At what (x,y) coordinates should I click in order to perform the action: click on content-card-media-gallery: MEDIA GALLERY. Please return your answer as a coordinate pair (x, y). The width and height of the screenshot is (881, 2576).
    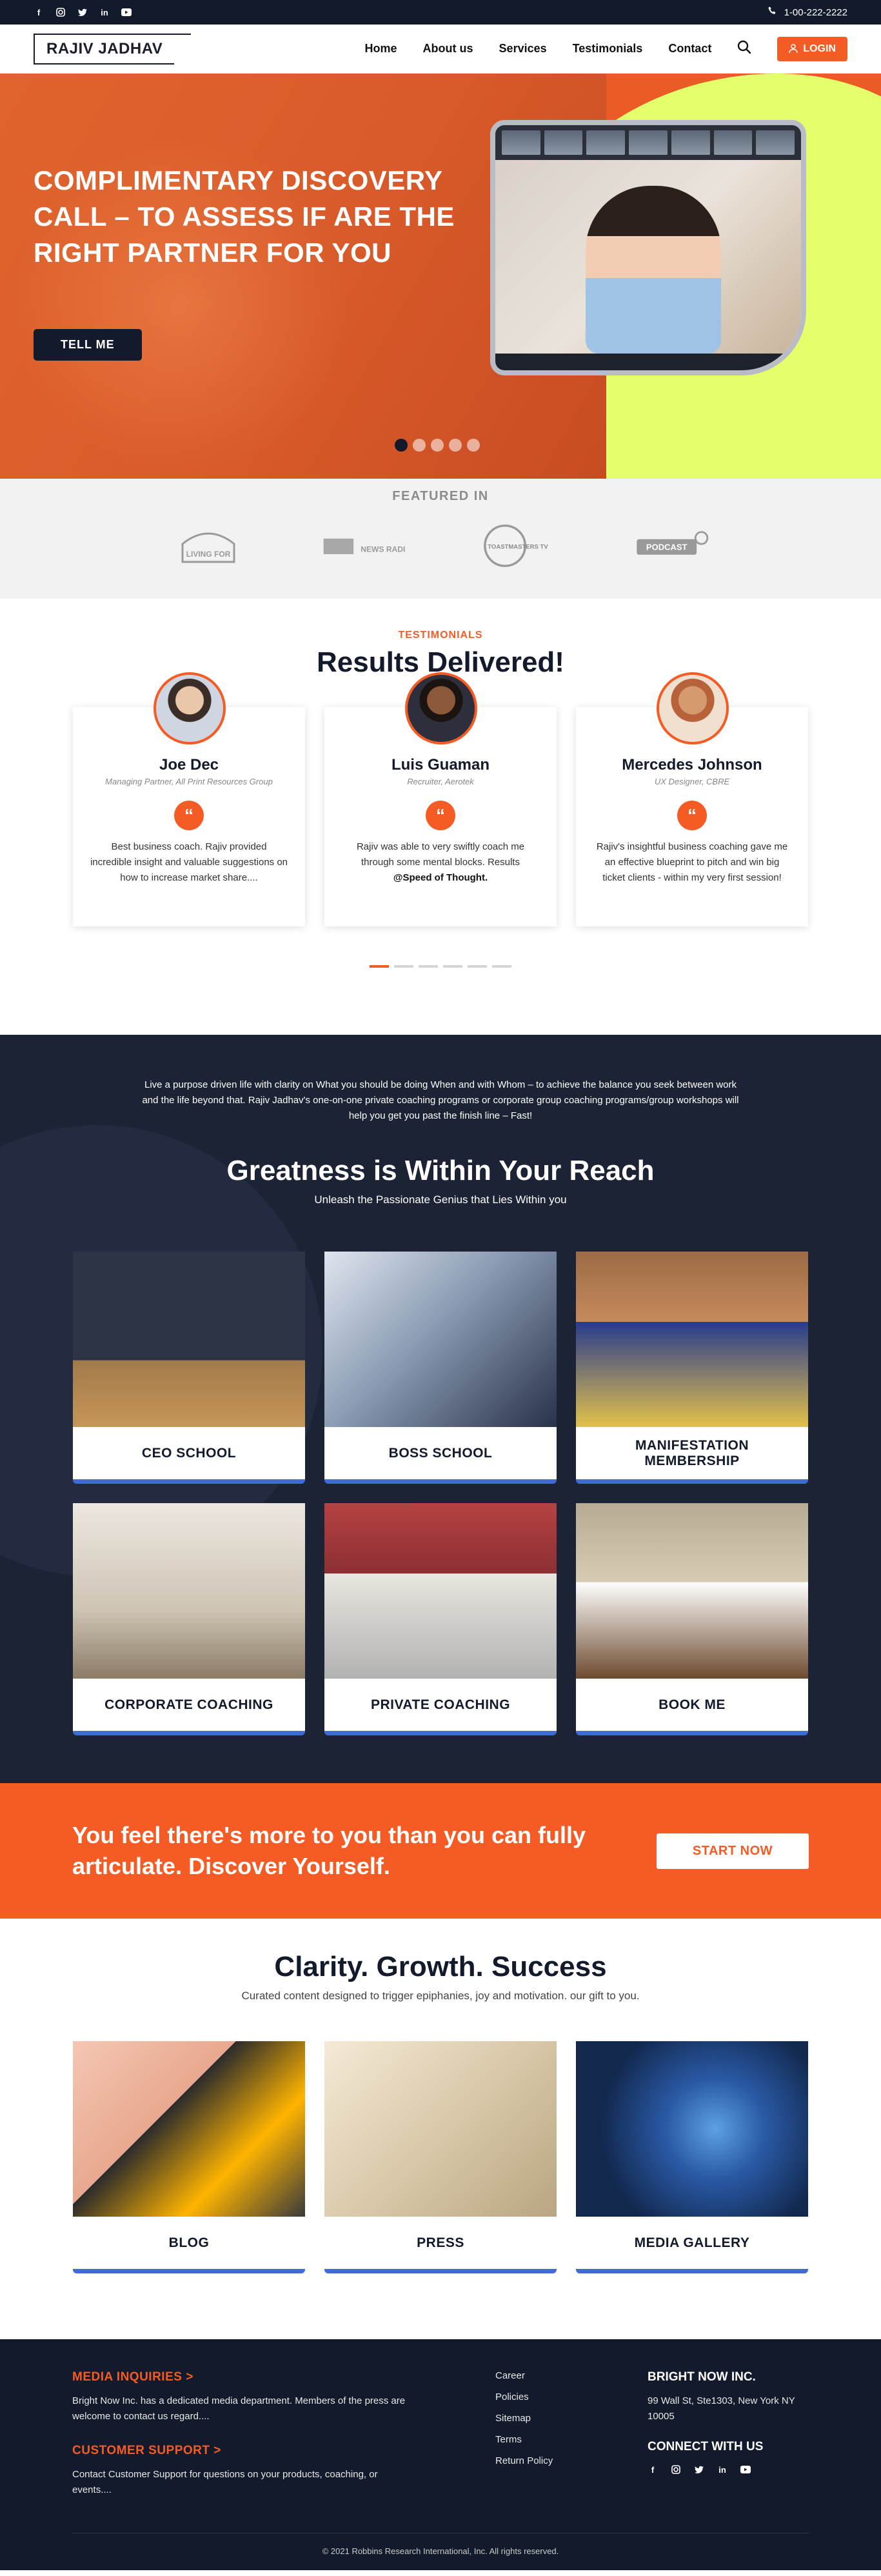
    Looking at the image, I should click on (692, 2157).